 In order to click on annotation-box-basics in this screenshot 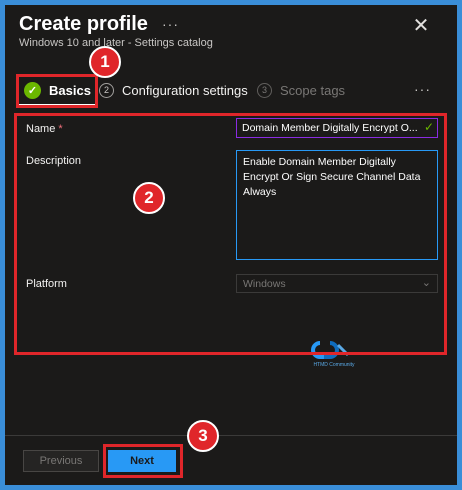, I will do `click(57, 91)`.